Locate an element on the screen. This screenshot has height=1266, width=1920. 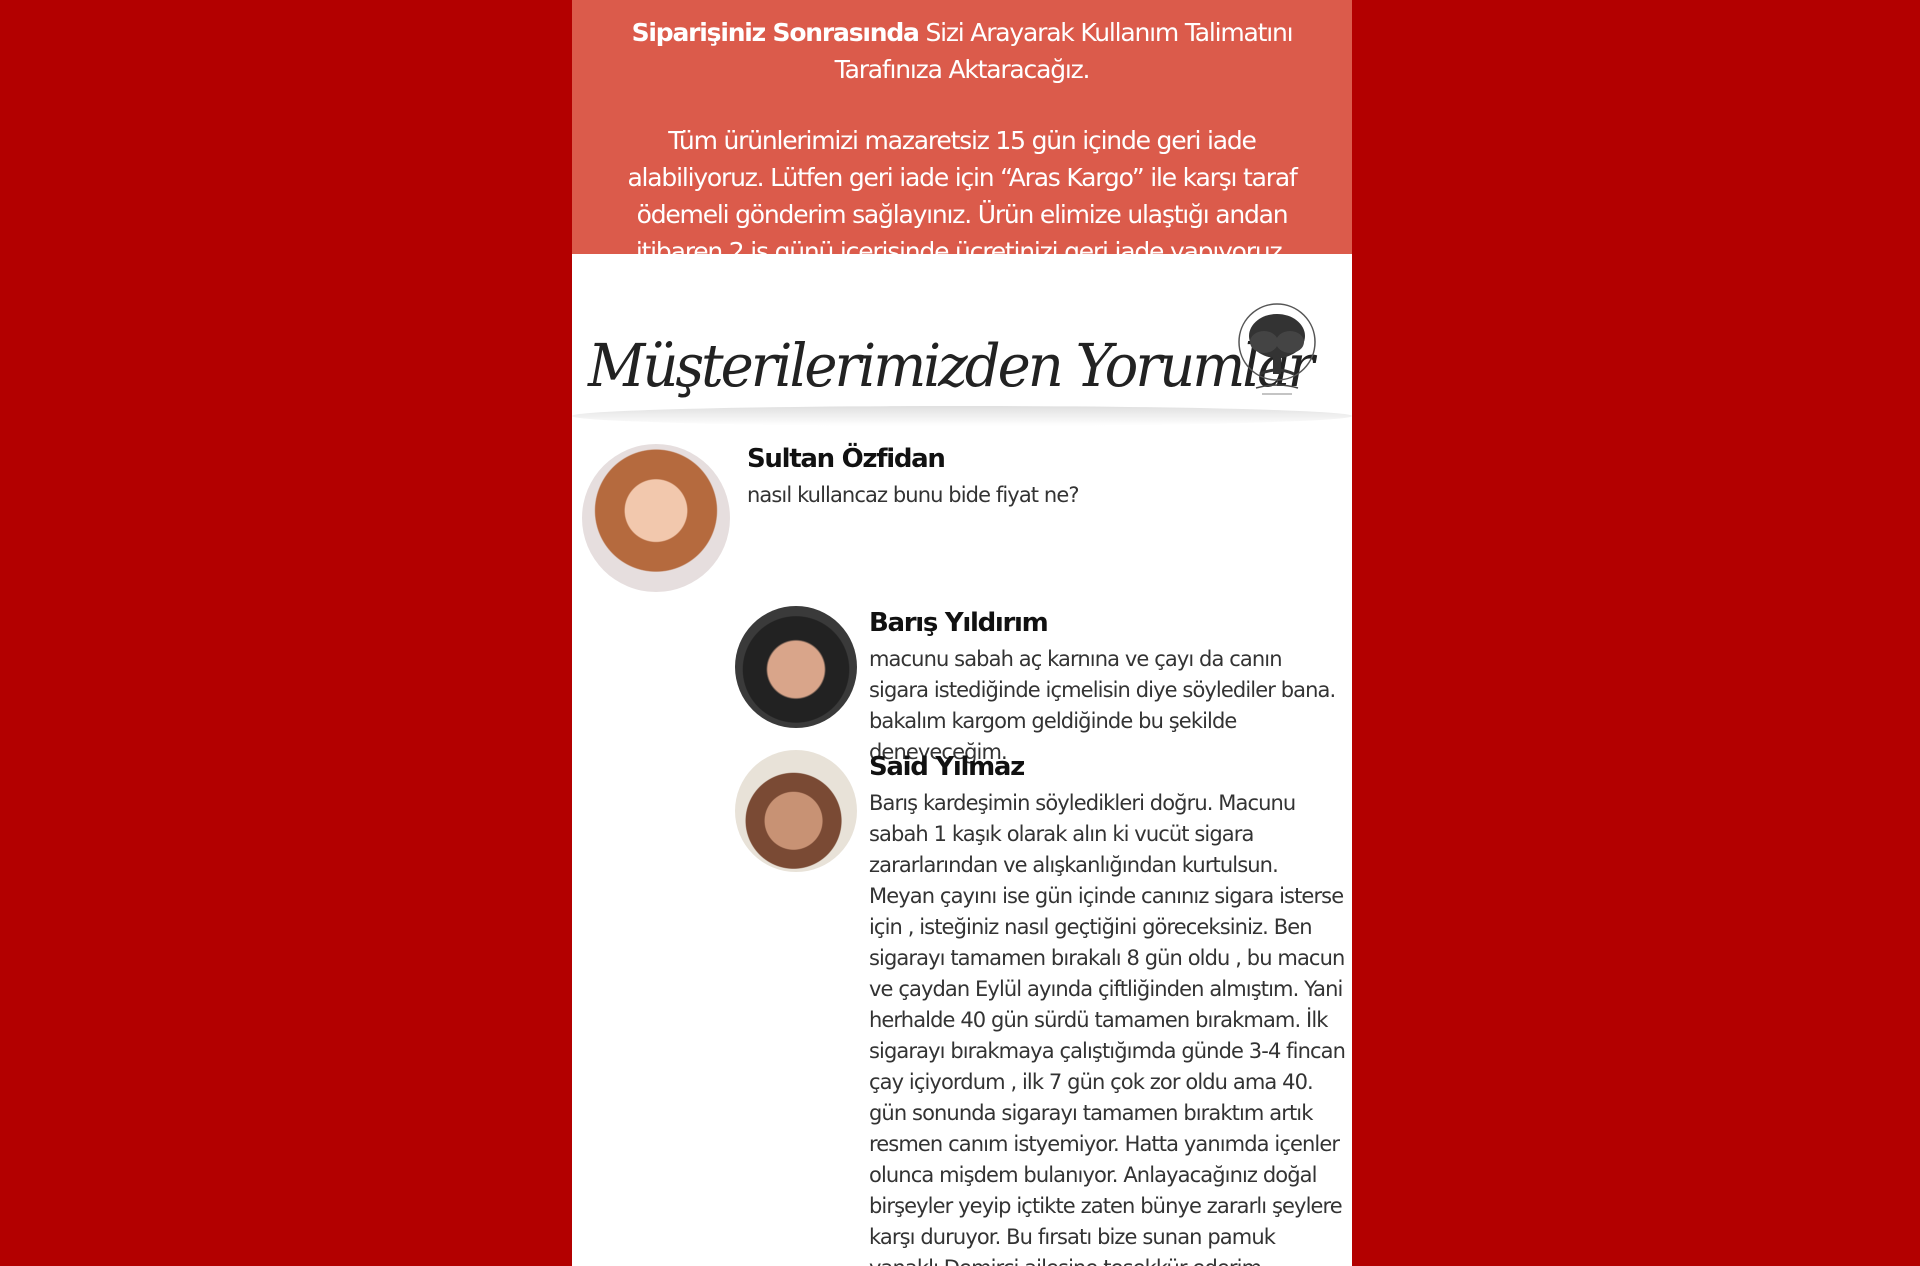
reviews-heading-banner: Müşterilerimizden Yorumlar is located at coordinates (962, 378).